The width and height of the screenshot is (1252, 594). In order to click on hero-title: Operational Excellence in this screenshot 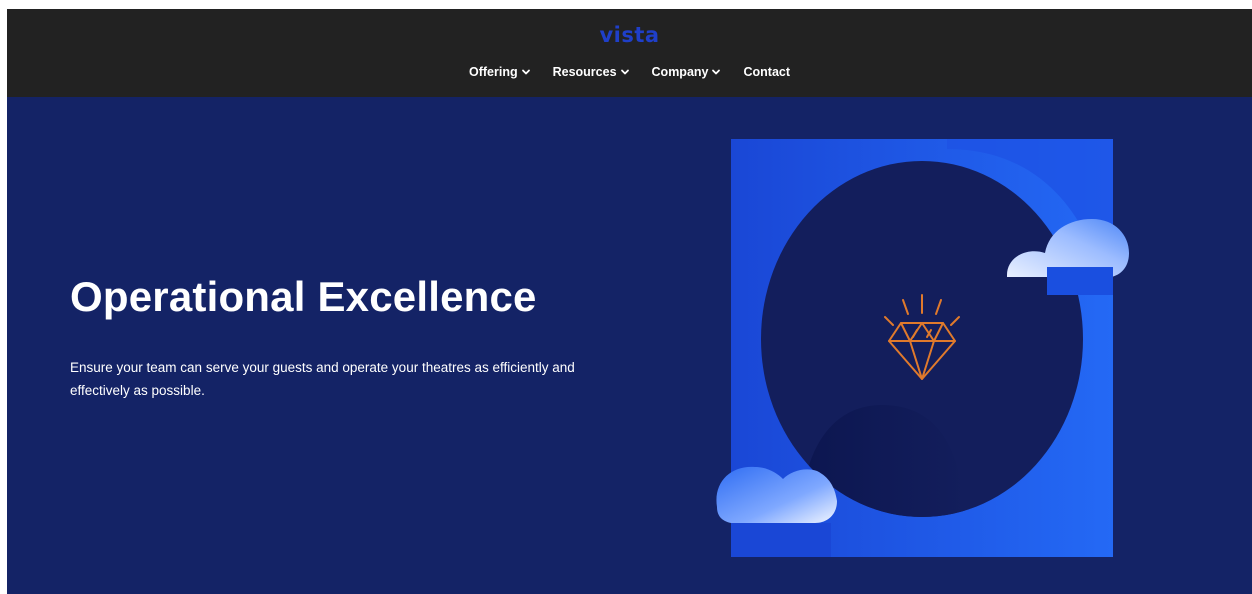, I will do `click(303, 296)`.